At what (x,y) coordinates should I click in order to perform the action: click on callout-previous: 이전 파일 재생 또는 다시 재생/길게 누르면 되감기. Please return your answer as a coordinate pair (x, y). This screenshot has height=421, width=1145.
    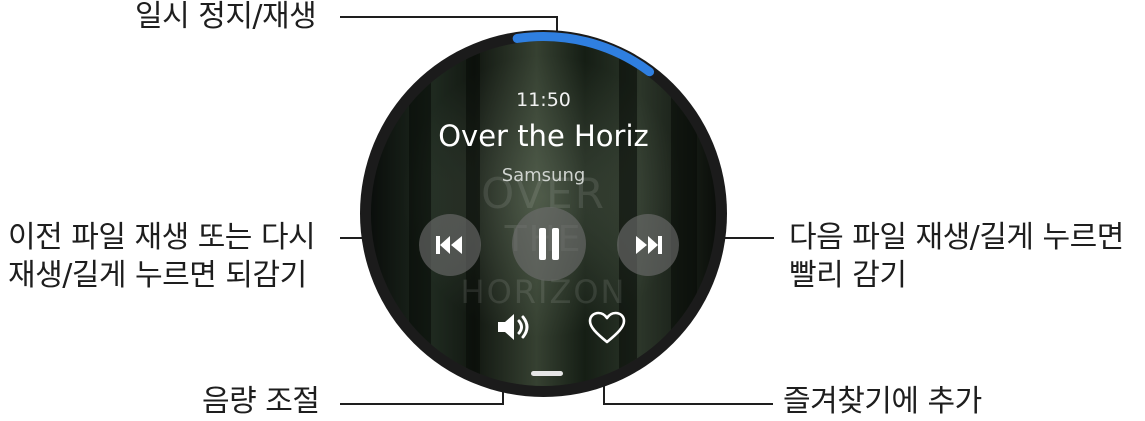
    Looking at the image, I should click on (162, 256).